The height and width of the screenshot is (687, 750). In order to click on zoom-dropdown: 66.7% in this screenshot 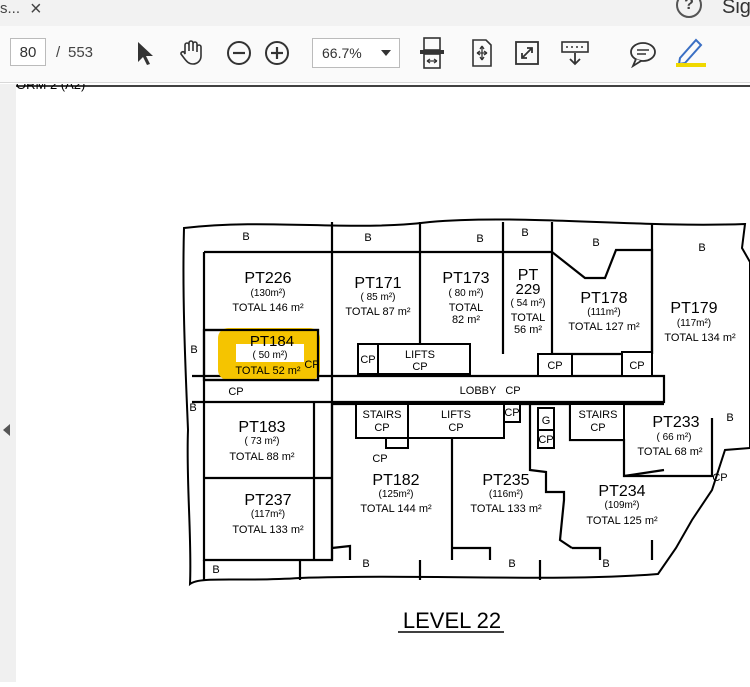, I will do `click(356, 53)`.